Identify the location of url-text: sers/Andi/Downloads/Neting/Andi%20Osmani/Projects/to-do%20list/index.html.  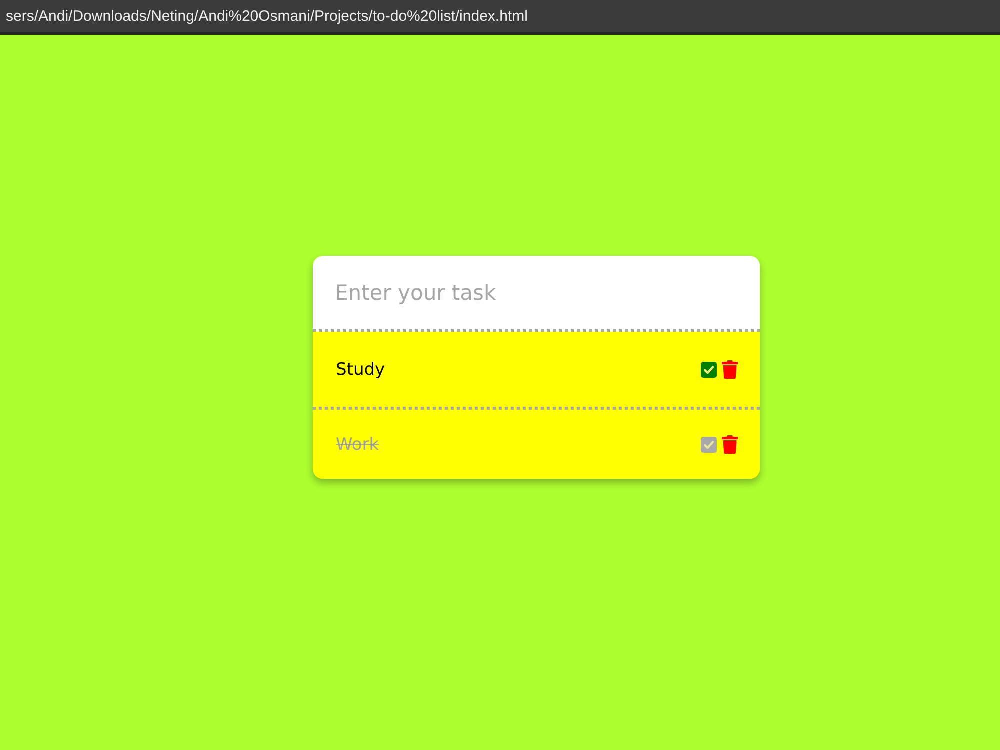
(267, 16).